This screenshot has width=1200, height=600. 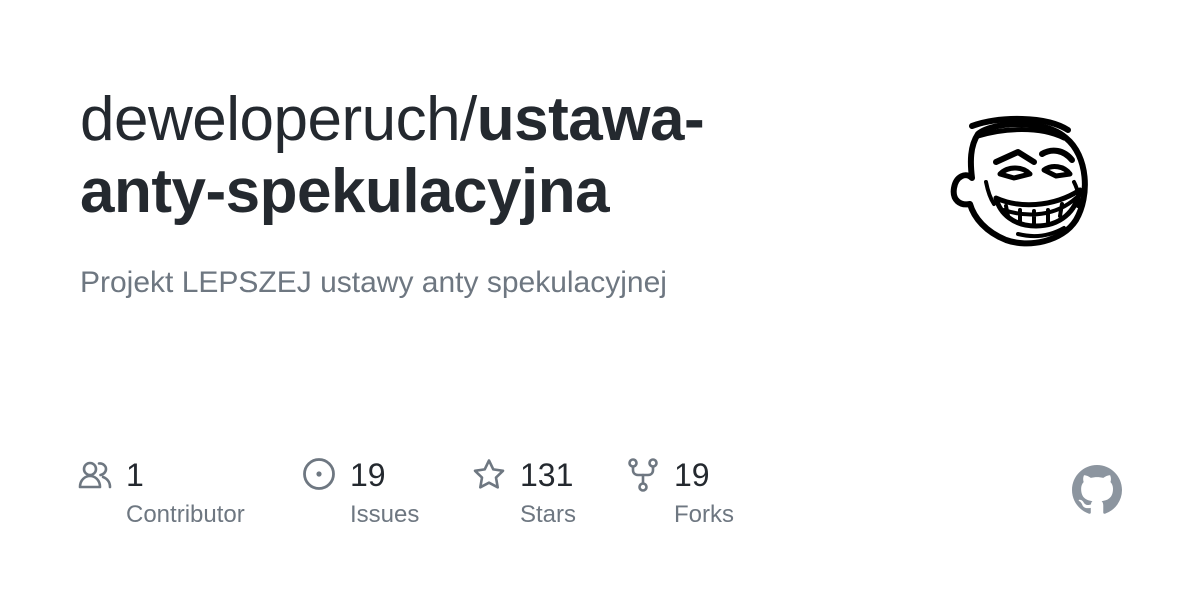 I want to click on repo-owner: deweloperuch/, so click(x=278, y=119).